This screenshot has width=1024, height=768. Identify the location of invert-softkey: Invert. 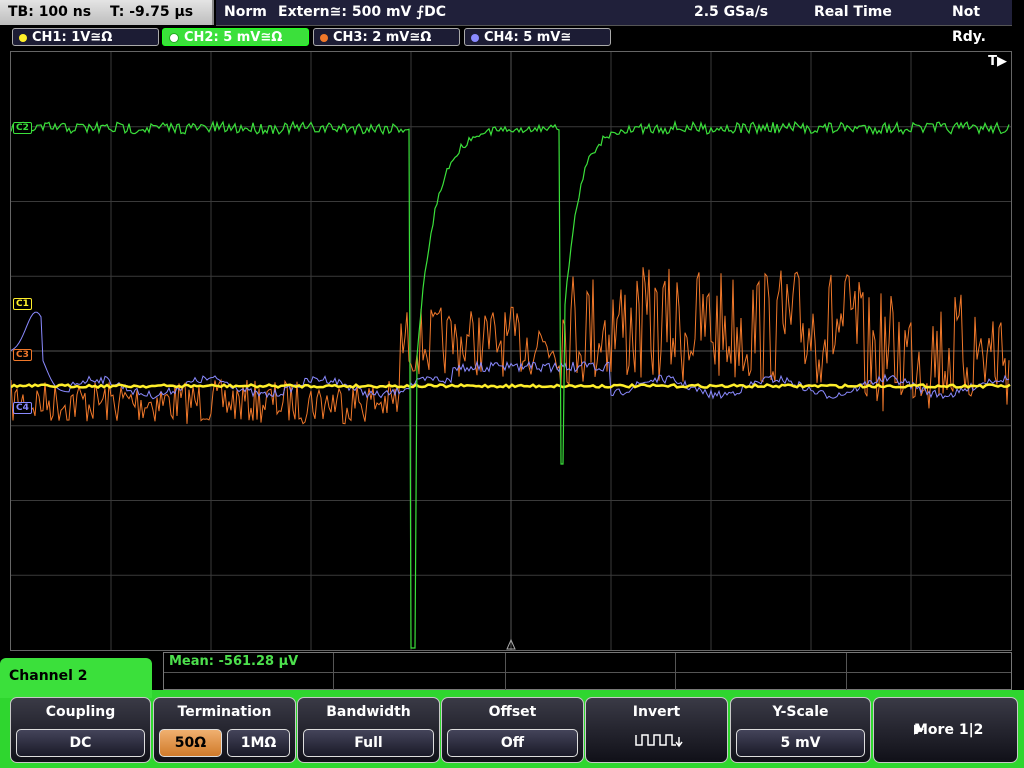
(656, 730).